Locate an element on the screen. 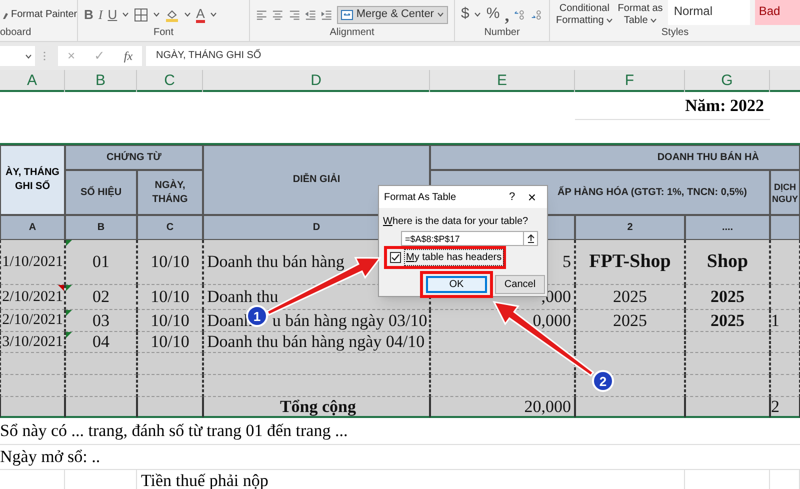  help-button: ? is located at coordinates (512, 197).